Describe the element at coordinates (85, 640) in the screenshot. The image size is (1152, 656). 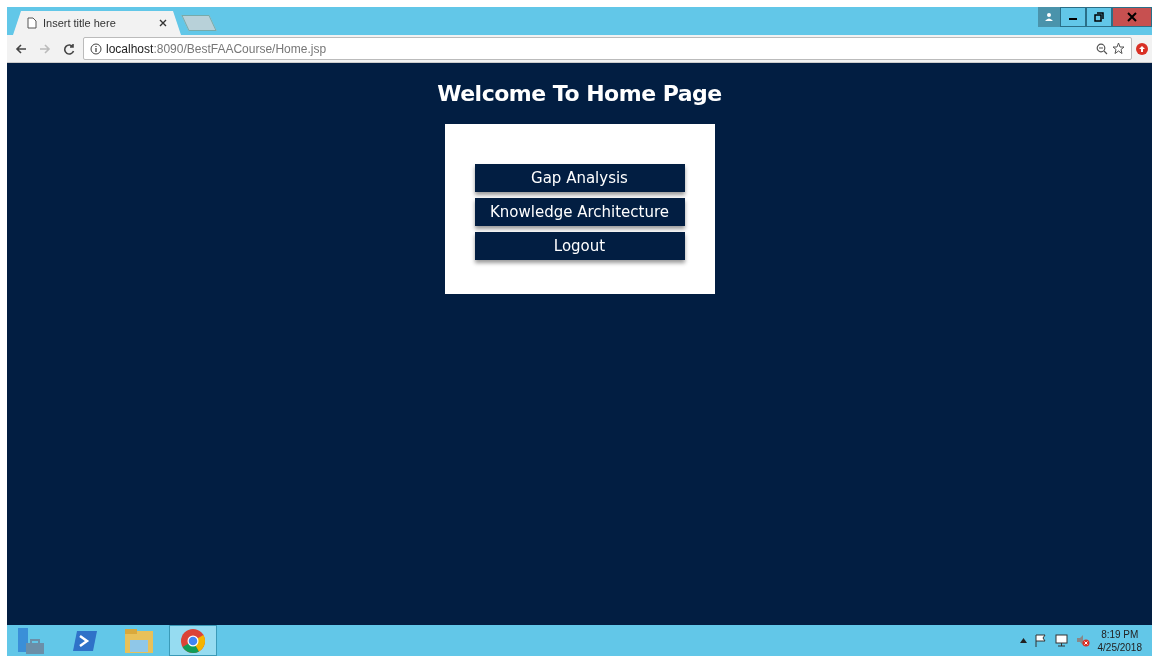
I see `powershell-icon` at that location.